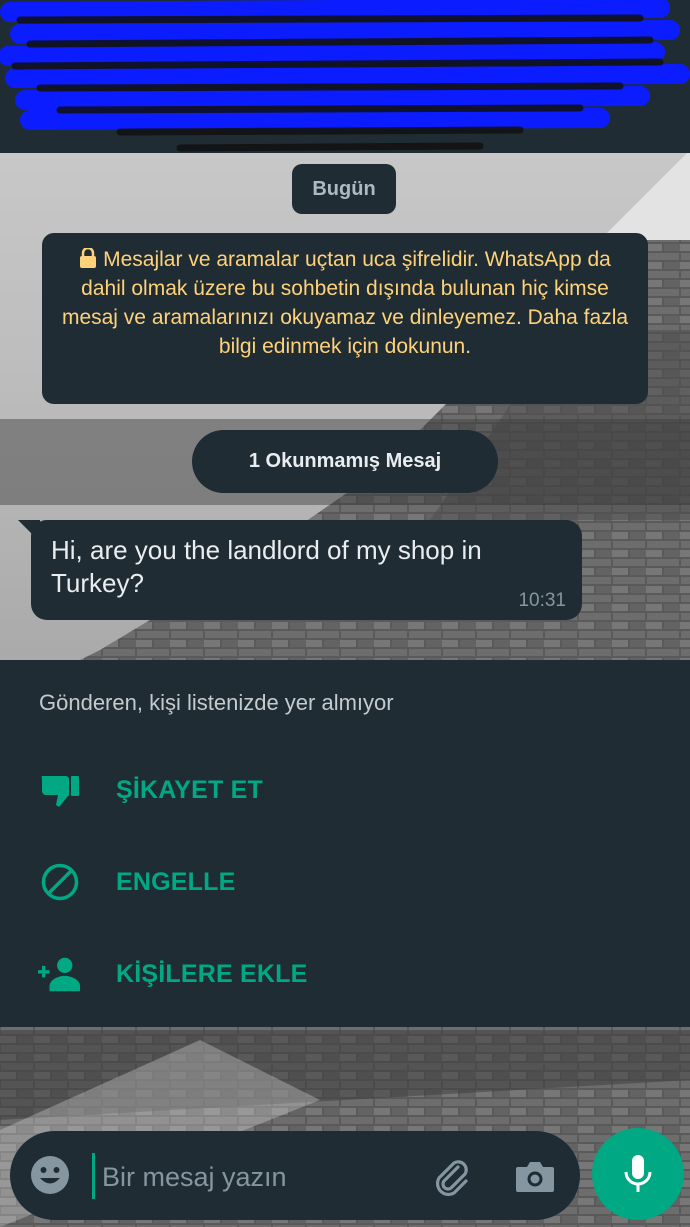  Describe the element at coordinates (60, 882) in the screenshot. I see `block-icon` at that location.